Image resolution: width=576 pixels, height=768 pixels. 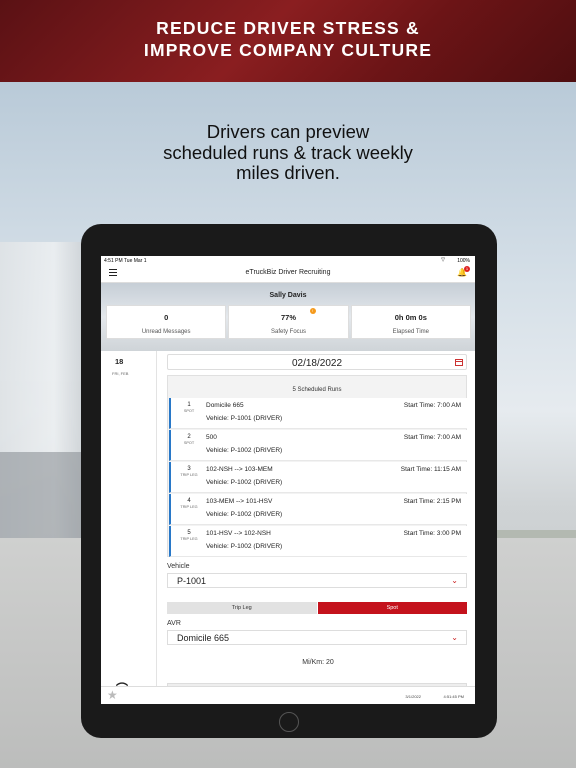 I want to click on stat-value: 0h 0m 0s, so click(x=410, y=317).